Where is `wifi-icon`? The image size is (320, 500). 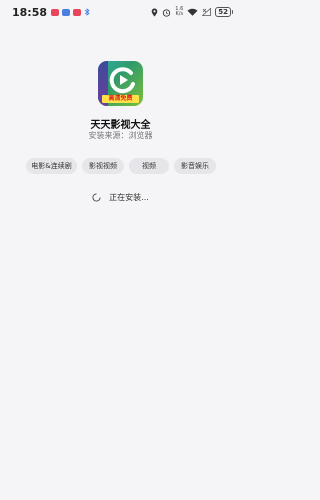
wifi-icon is located at coordinates (192, 12).